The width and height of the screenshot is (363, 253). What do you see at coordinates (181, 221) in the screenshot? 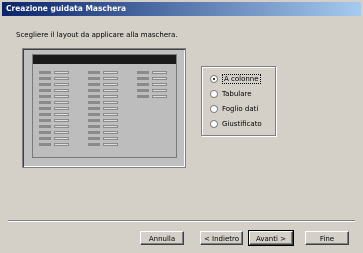
I see `button-separator` at bounding box center [181, 221].